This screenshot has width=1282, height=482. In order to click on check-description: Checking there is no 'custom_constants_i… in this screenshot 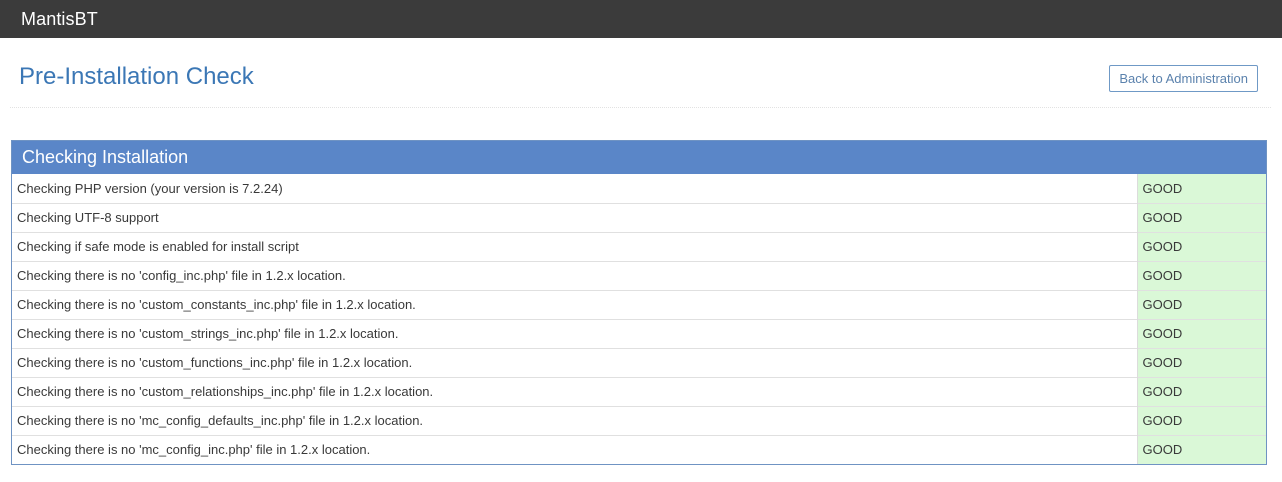, I will do `click(575, 304)`.